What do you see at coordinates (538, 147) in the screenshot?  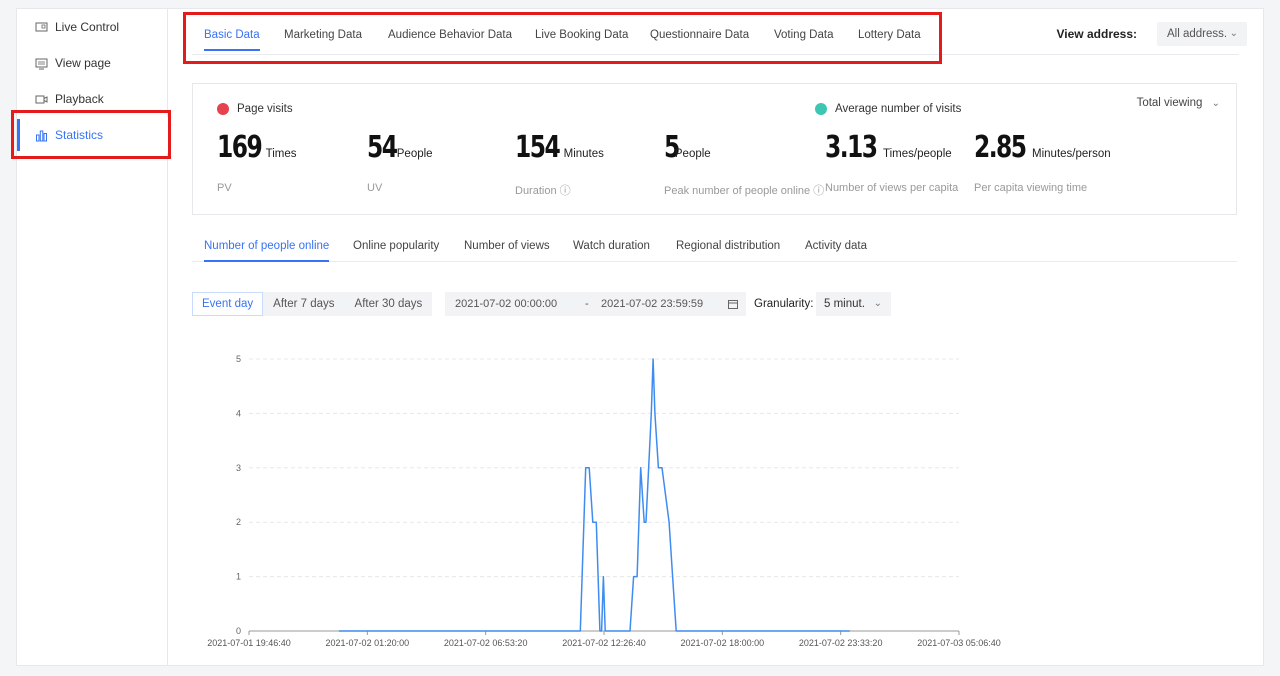 I see `metric-value: 154` at bounding box center [538, 147].